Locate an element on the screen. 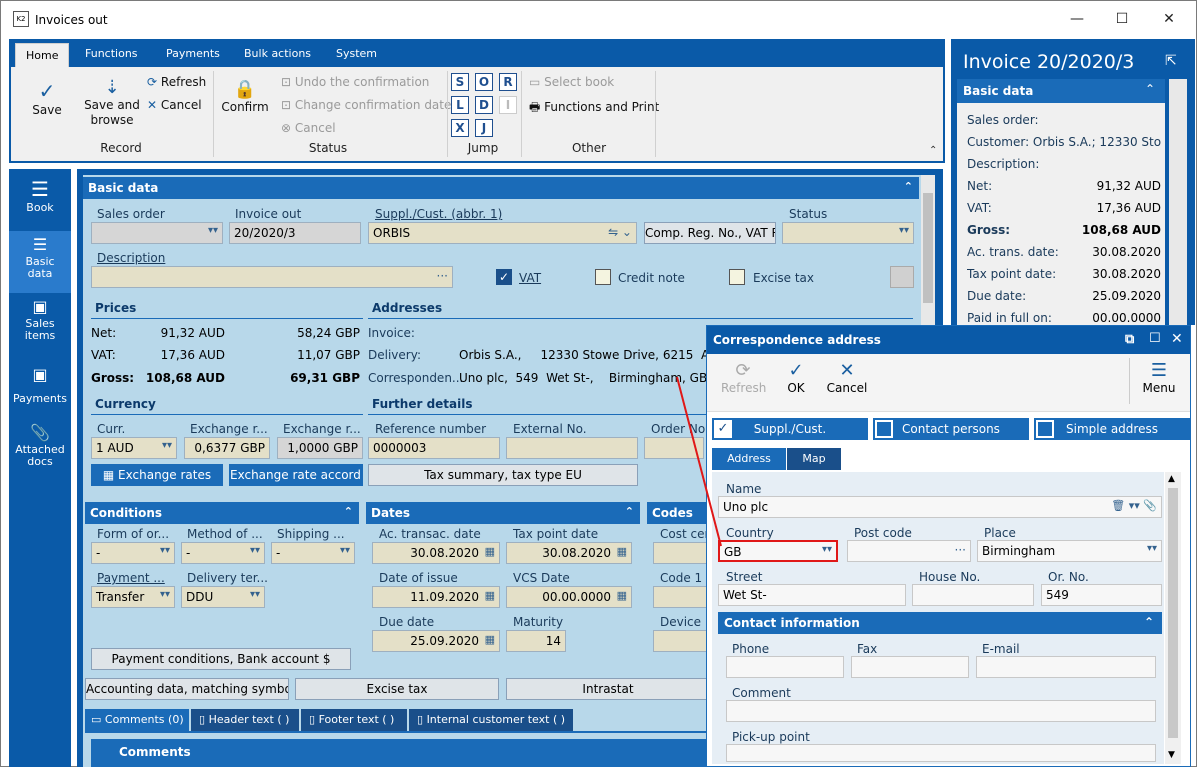 The image size is (1197, 768). jump-x-button: X is located at coordinates (460, 128).